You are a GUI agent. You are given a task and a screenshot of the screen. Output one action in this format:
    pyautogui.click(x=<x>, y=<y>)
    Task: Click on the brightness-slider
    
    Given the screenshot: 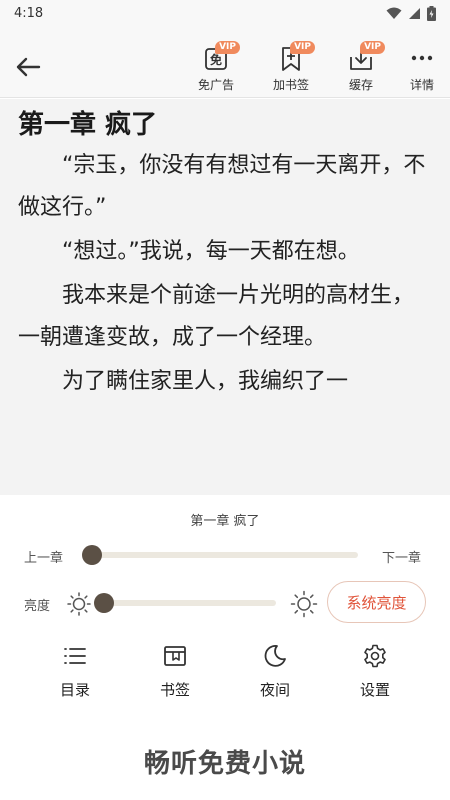 What is the action you would take?
    pyautogui.click(x=185, y=603)
    